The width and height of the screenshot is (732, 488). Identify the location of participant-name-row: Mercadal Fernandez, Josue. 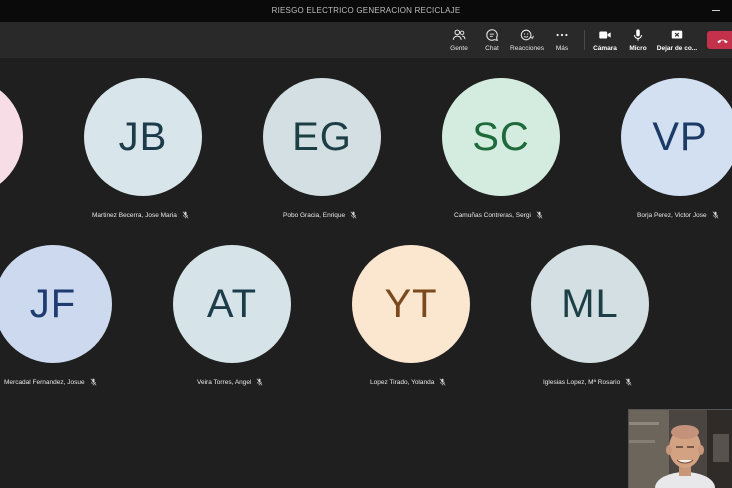
(50, 382).